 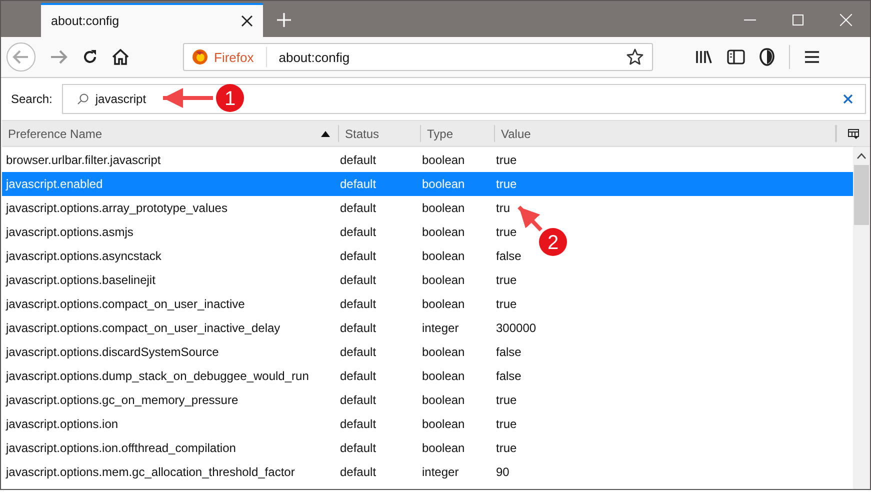 What do you see at coordinates (812, 57) in the screenshot?
I see `menu-icon` at bounding box center [812, 57].